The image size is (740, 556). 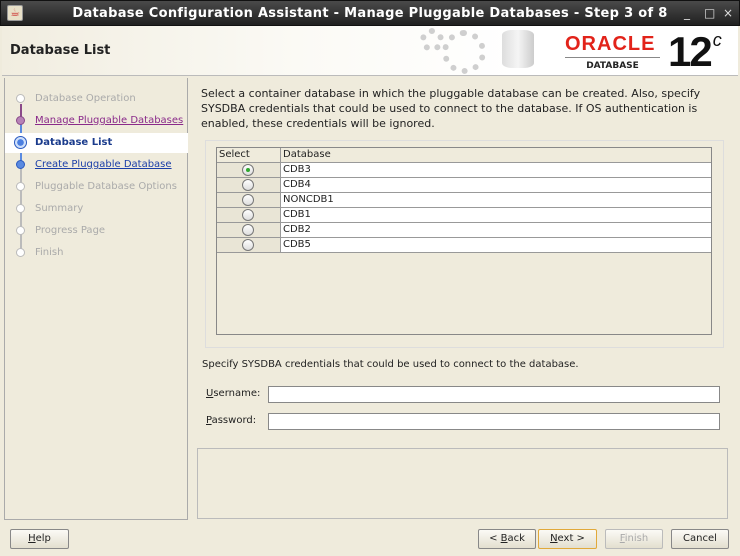 I want to click on step-database-list: Database List, so click(x=96, y=143).